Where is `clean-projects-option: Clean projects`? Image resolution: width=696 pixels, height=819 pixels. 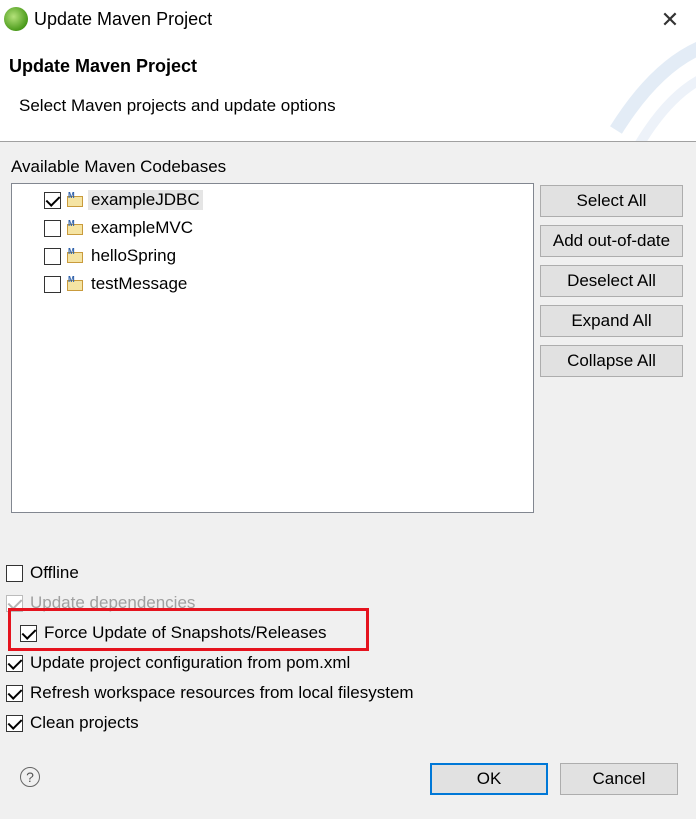
clean-projects-option: Clean projects is located at coordinates (72, 723).